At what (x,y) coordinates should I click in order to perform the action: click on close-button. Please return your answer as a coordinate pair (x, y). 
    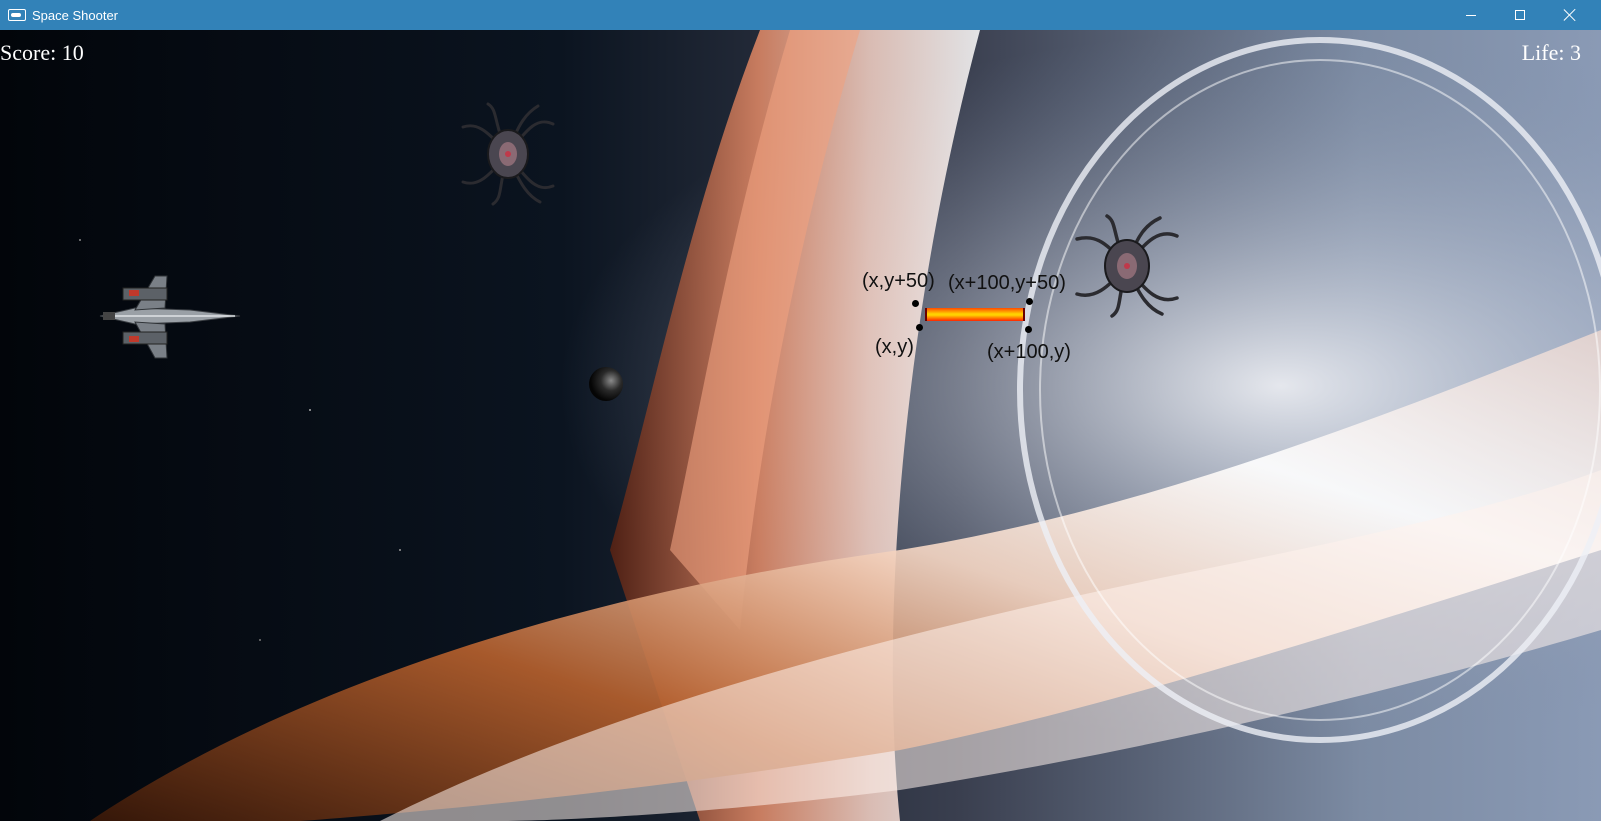
    Looking at the image, I should click on (1570, 15).